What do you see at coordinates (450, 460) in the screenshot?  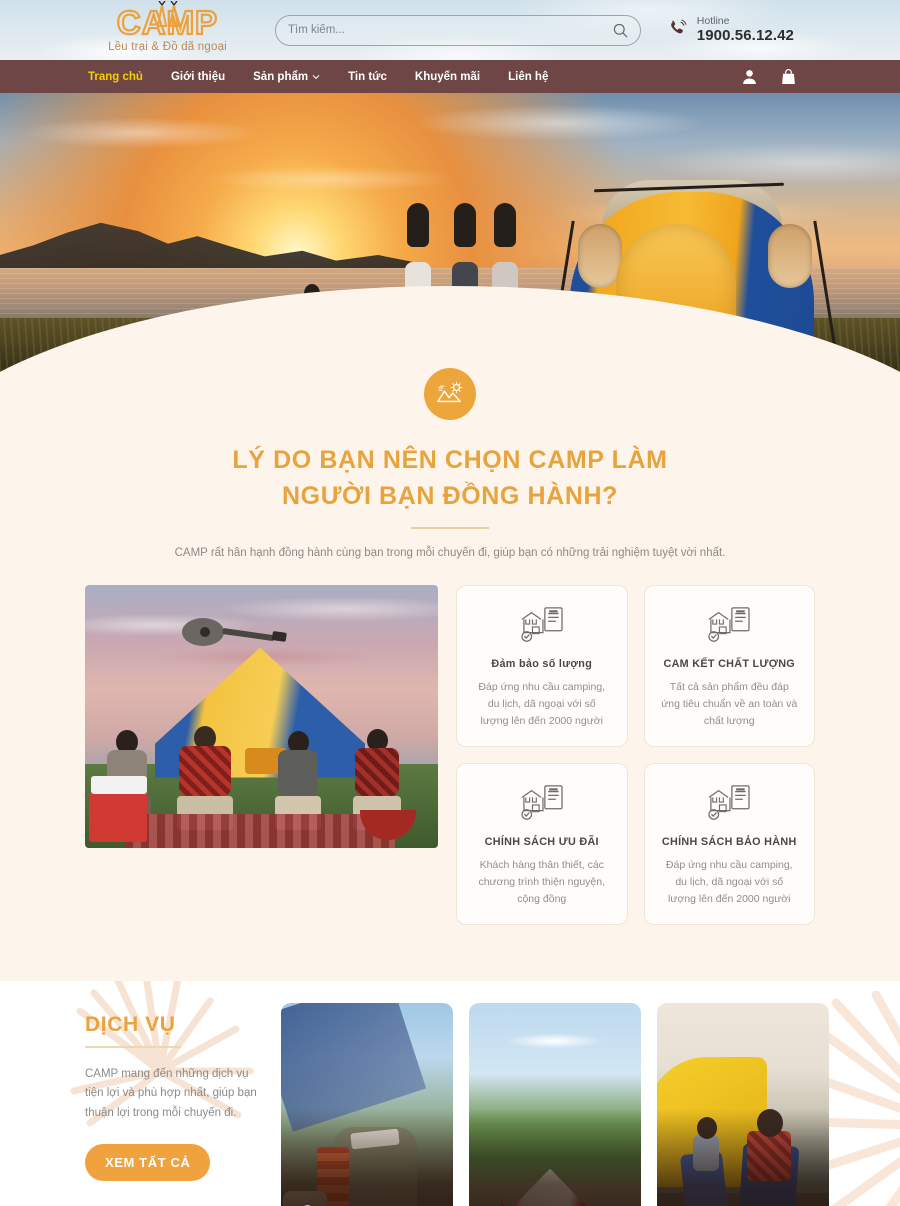 I see `why-title-line1: LÝ DO BẠN NÊN CHỌN CAMP LÀM` at bounding box center [450, 460].